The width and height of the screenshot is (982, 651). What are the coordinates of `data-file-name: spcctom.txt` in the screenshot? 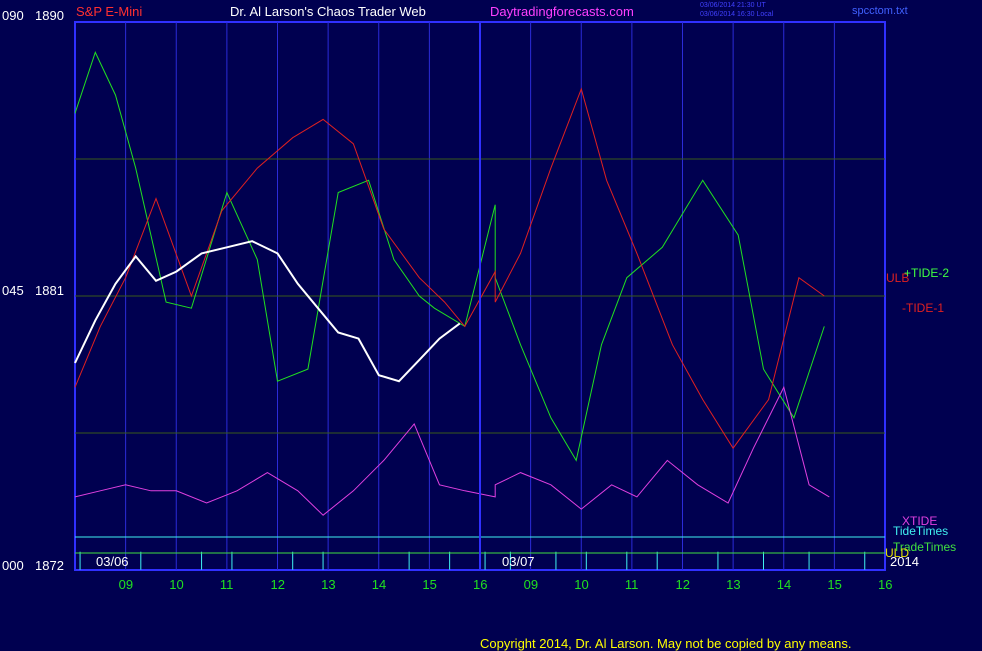 It's located at (880, 11).